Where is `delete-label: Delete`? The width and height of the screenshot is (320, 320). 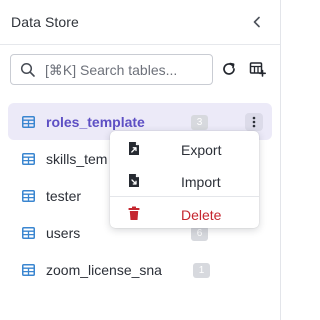 delete-label: Delete is located at coordinates (201, 215).